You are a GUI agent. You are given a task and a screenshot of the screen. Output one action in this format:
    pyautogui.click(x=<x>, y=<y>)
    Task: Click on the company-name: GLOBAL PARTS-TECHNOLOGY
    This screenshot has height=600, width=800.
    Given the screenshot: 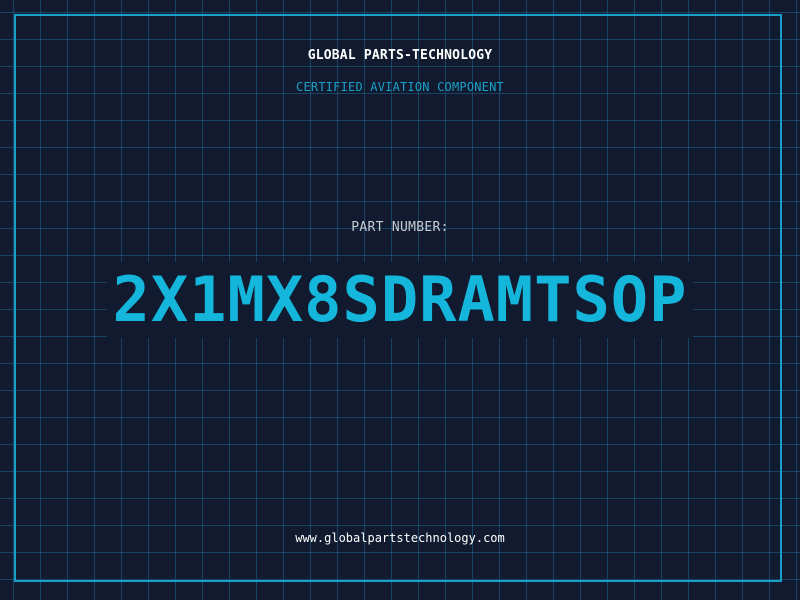 What is the action you would take?
    pyautogui.click(x=400, y=55)
    